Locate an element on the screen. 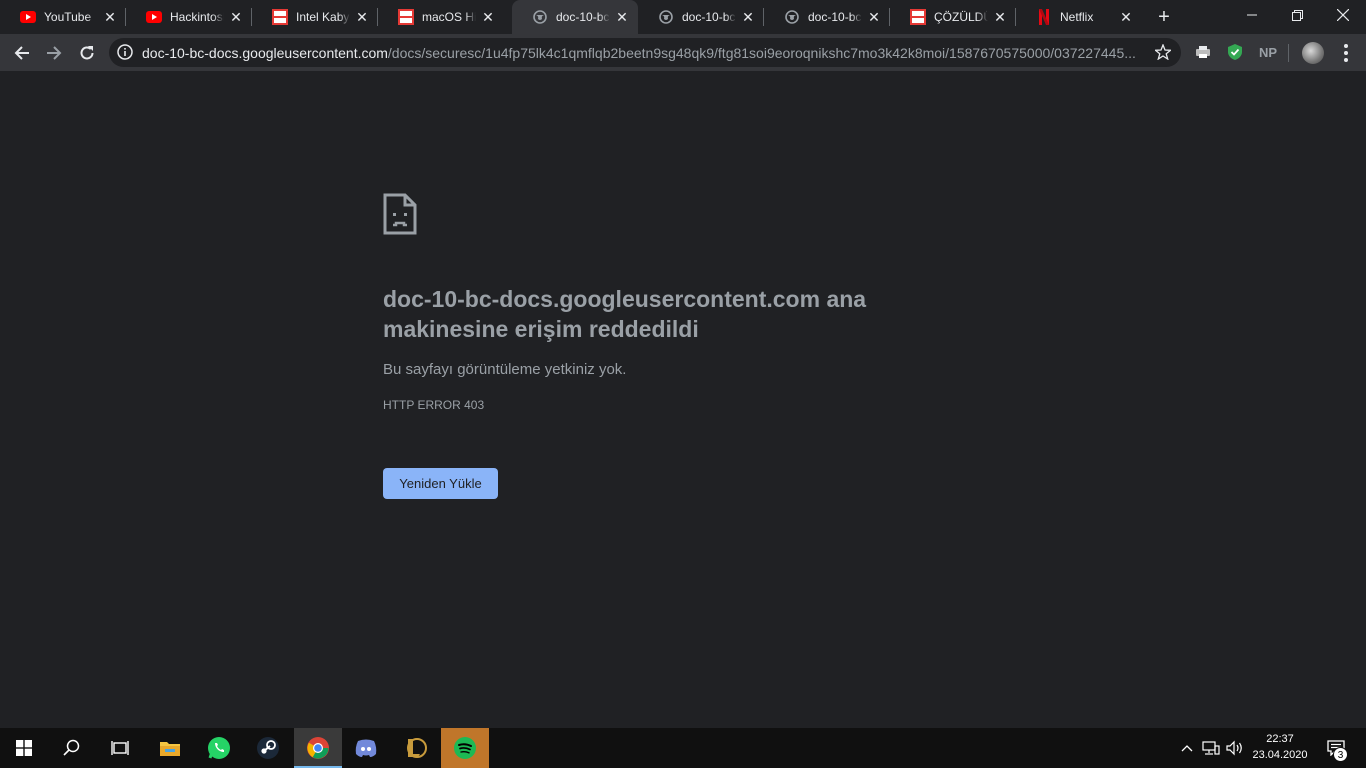 The height and width of the screenshot is (768, 1366). tab-netflix: Netflix ✕ is located at coordinates (1079, 17).